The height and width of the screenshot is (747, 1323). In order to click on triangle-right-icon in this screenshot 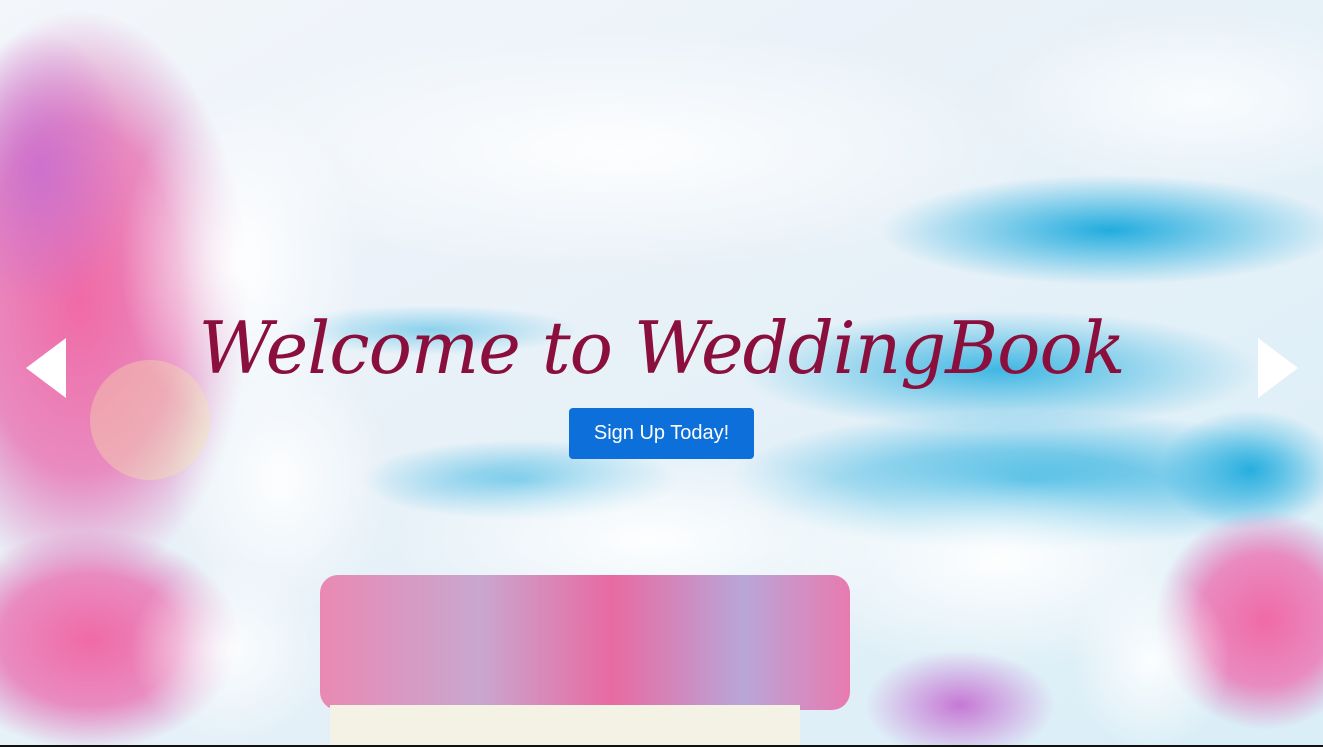, I will do `click(1278, 368)`.